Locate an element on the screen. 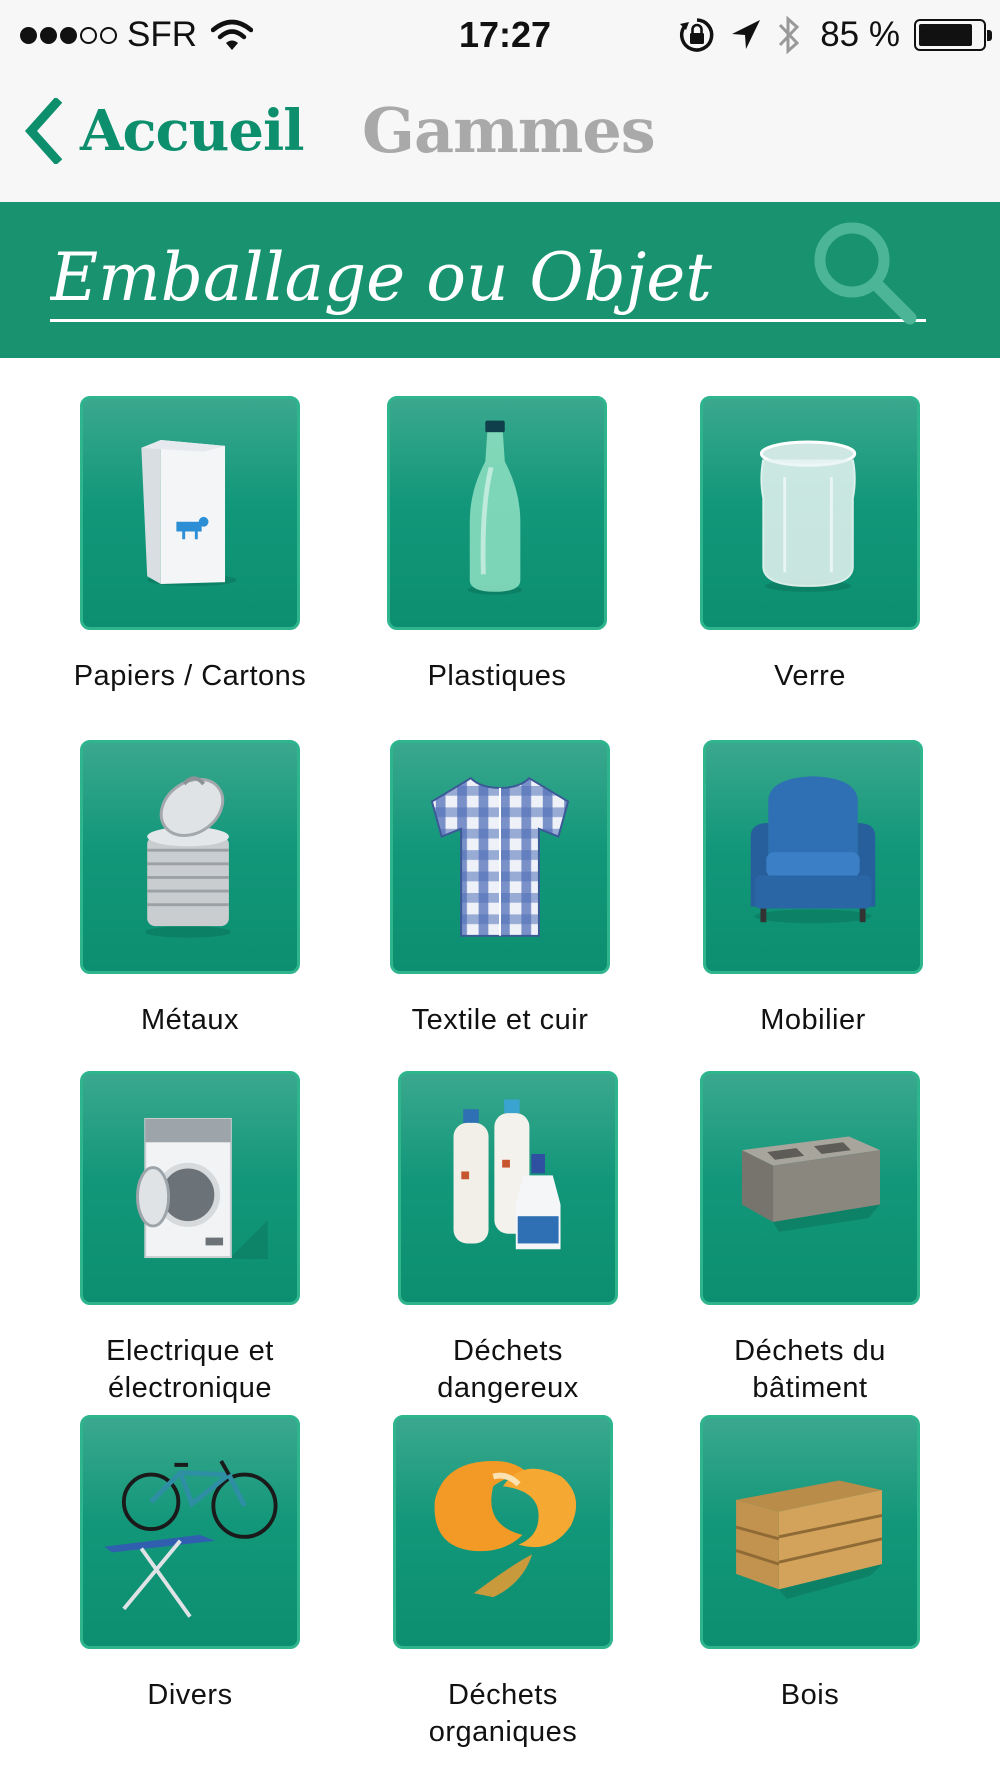  tile-label: Déchets dangereux is located at coordinates (508, 1369).